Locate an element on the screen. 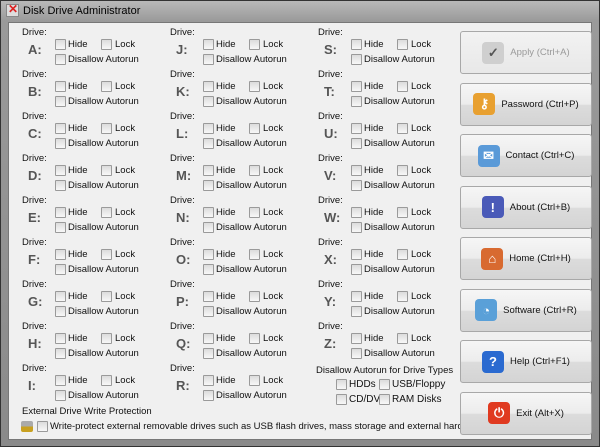 This screenshot has height=447, width=600. drive-block: Drive: O: Hide Lock Disallow Autorun is located at coordinates (240, 258).